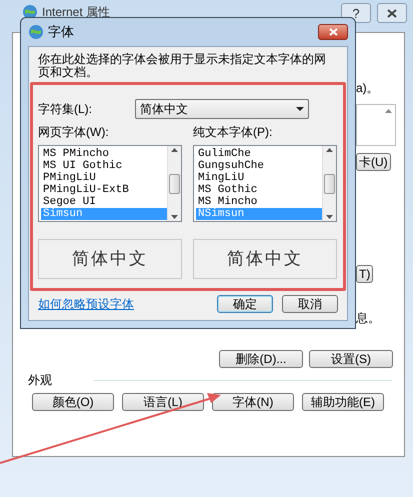 This screenshot has width=413, height=497. Describe the element at coordinates (367, 88) in the screenshot. I see `partial-text: a)。` at that location.